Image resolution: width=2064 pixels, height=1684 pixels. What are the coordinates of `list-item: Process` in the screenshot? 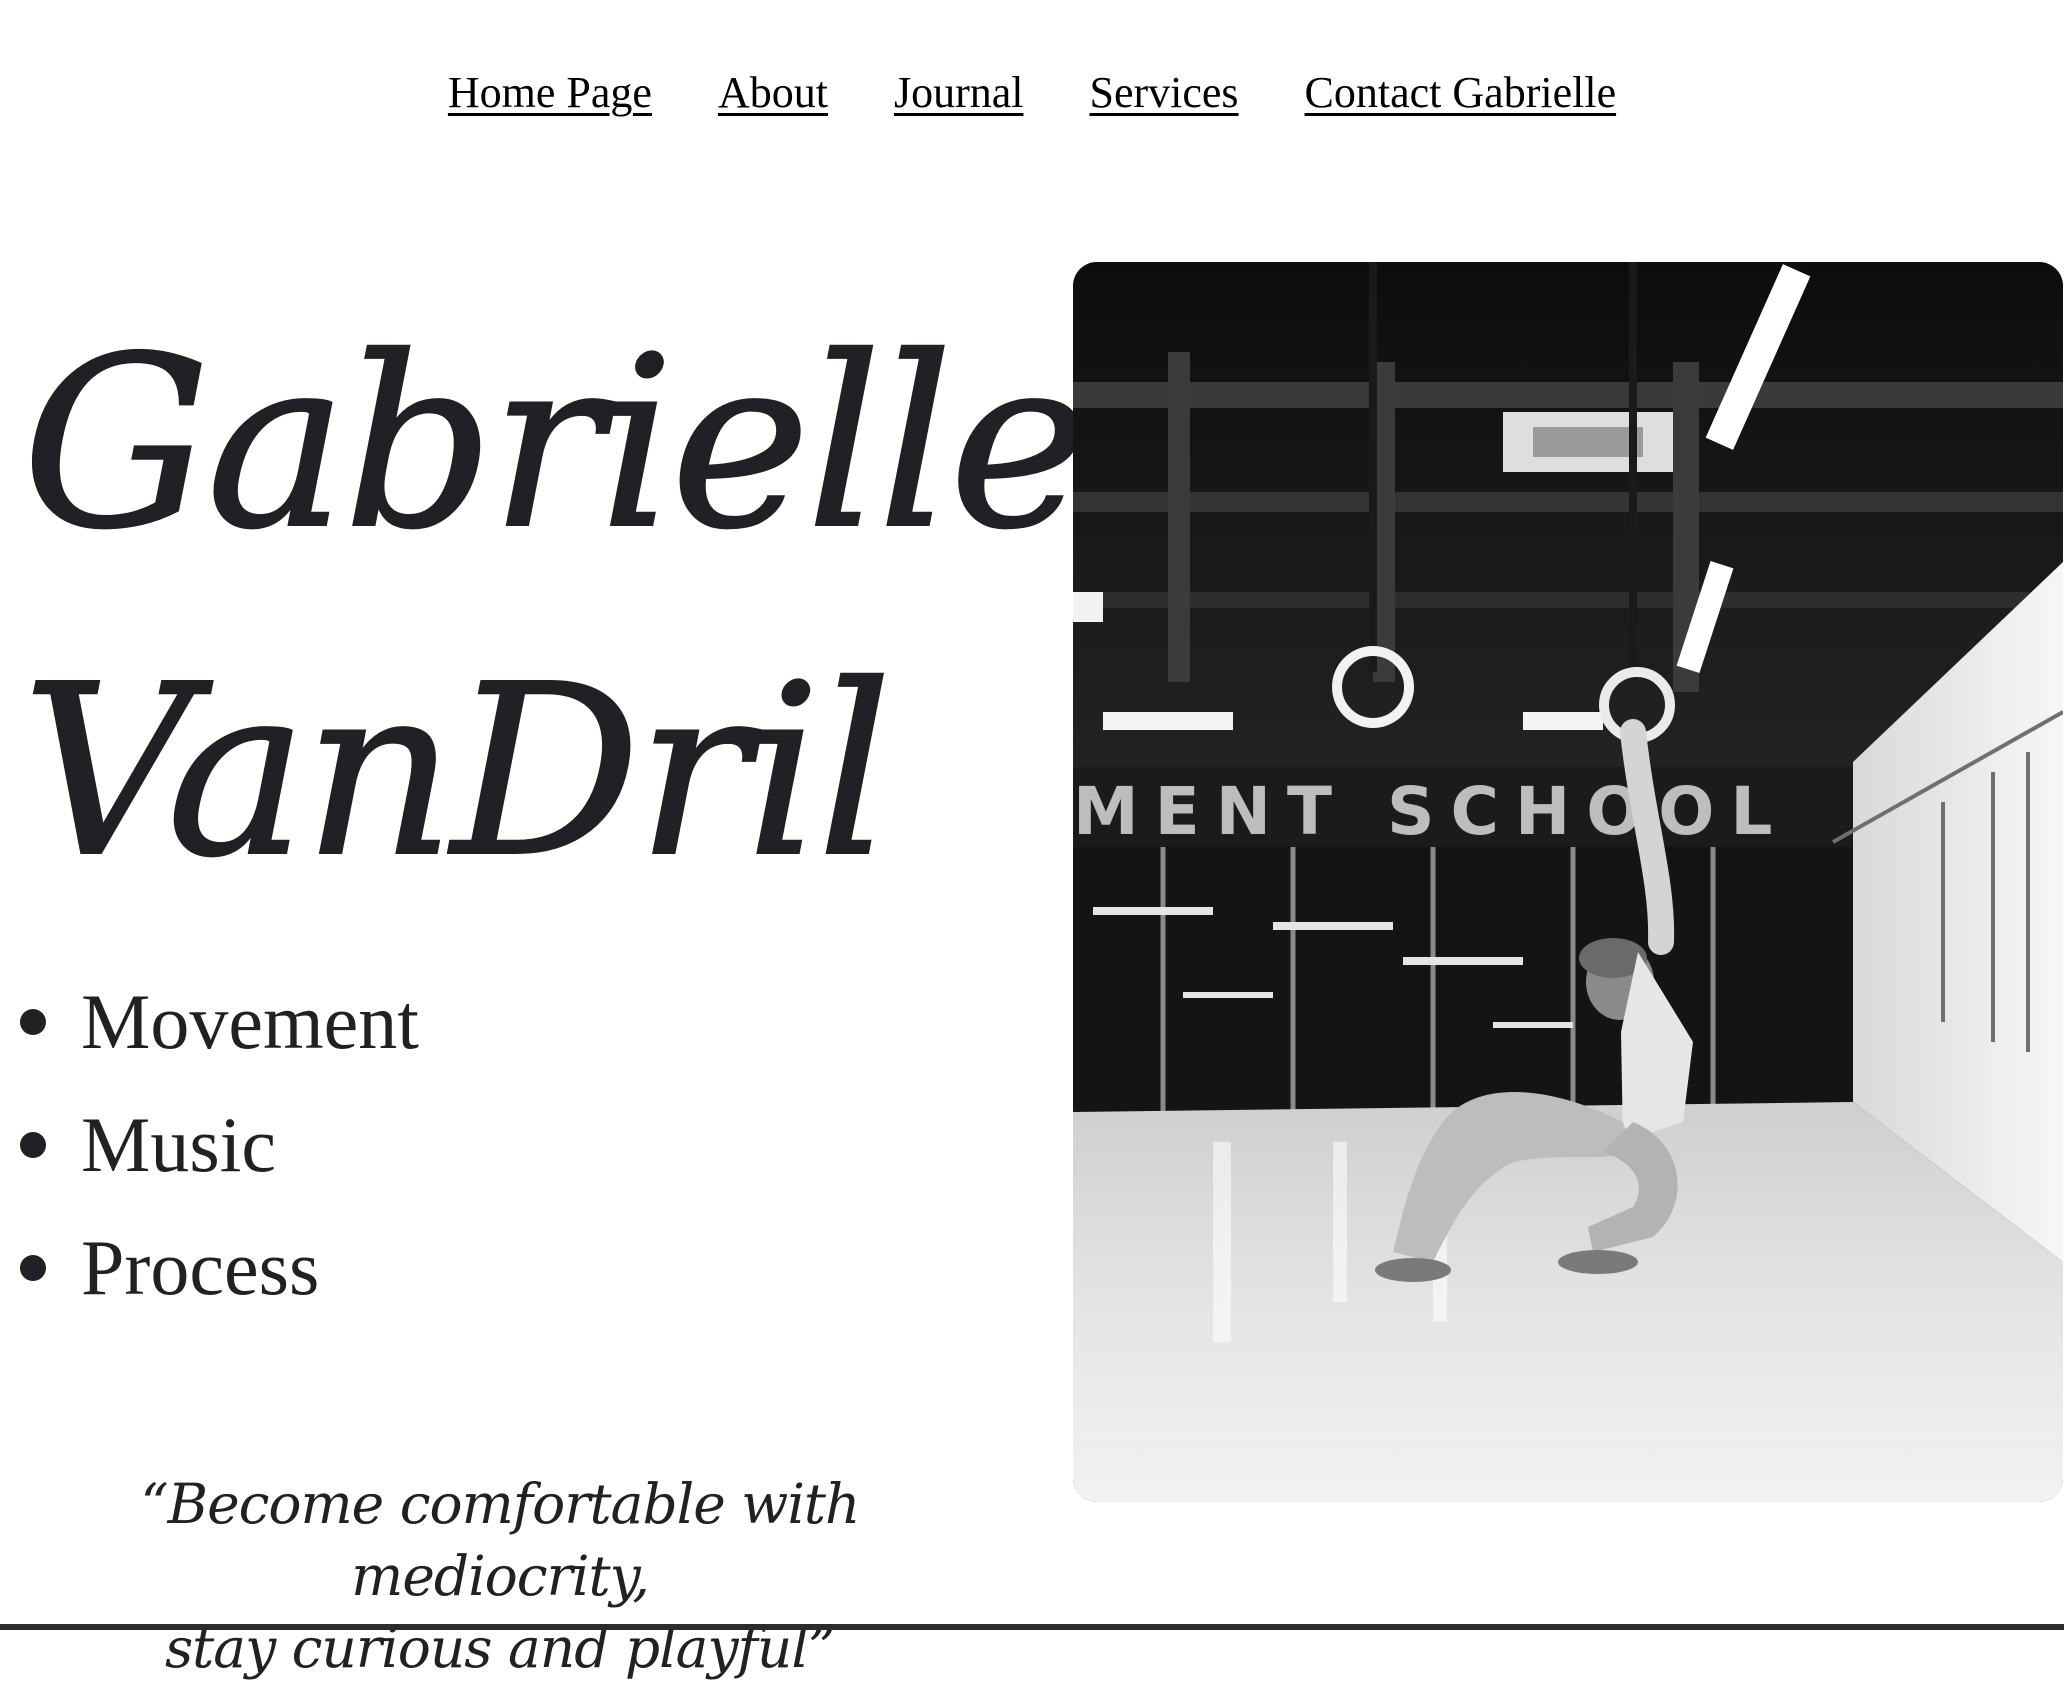 It's located at (219, 1267).